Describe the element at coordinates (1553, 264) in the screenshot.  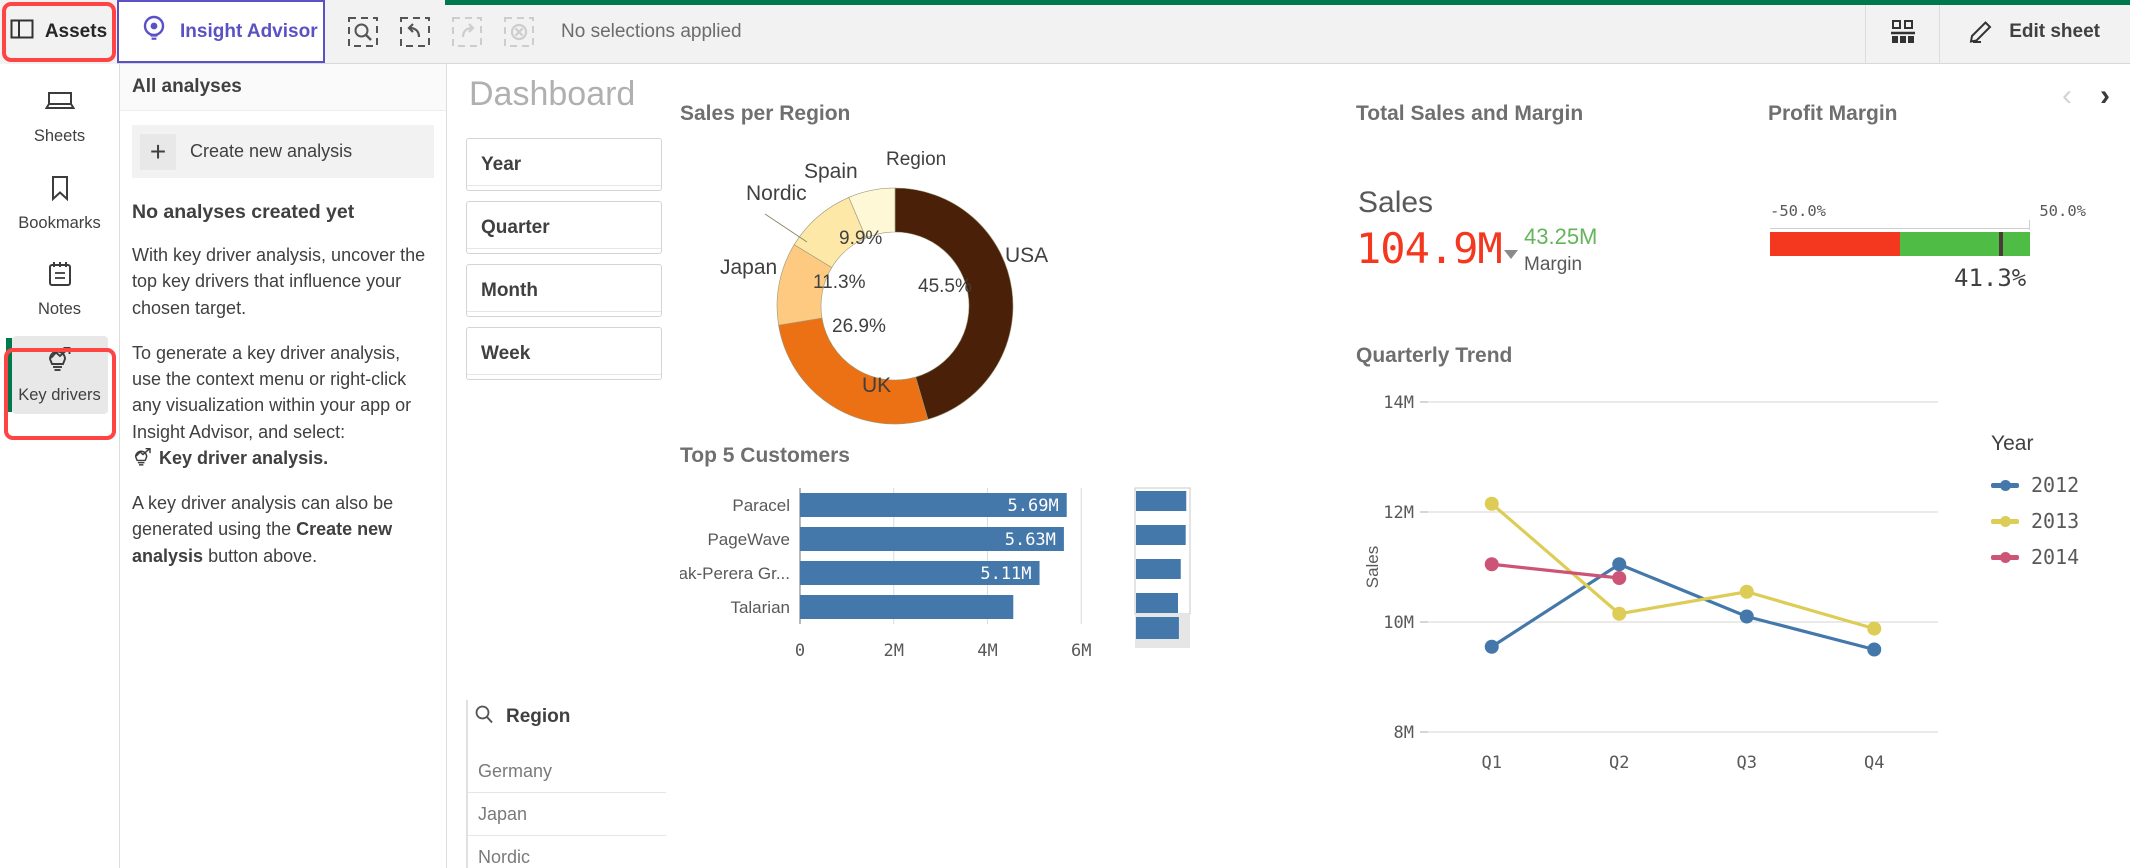
I see `kpi-secondary-label: Margin` at that location.